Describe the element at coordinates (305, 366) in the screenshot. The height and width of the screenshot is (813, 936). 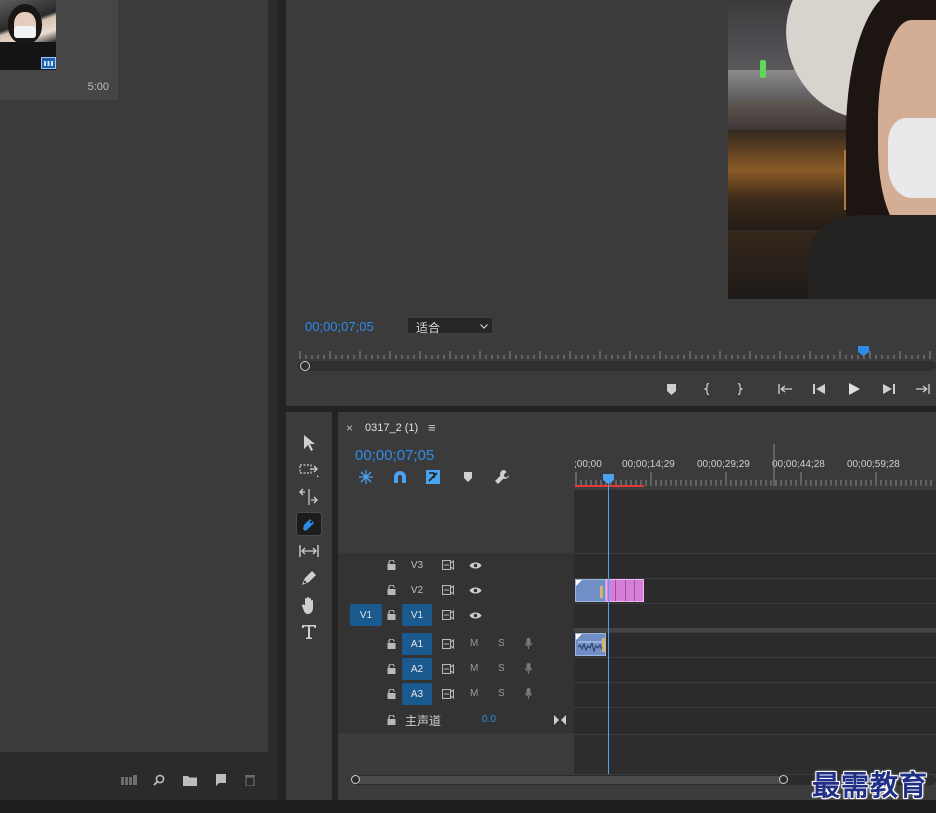
I see `monitor-zoom-handle` at that location.